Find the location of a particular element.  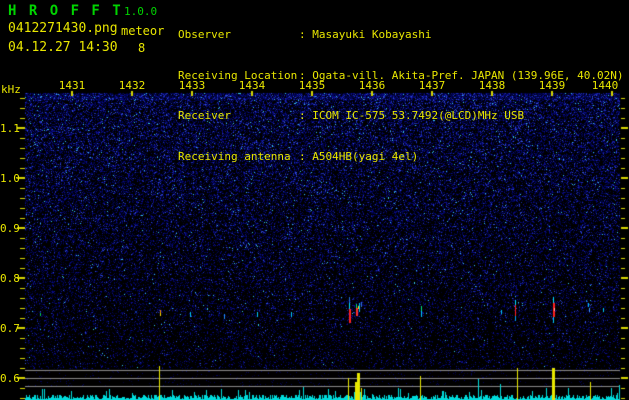

output-filename: 0412271430.png is located at coordinates (63, 28).